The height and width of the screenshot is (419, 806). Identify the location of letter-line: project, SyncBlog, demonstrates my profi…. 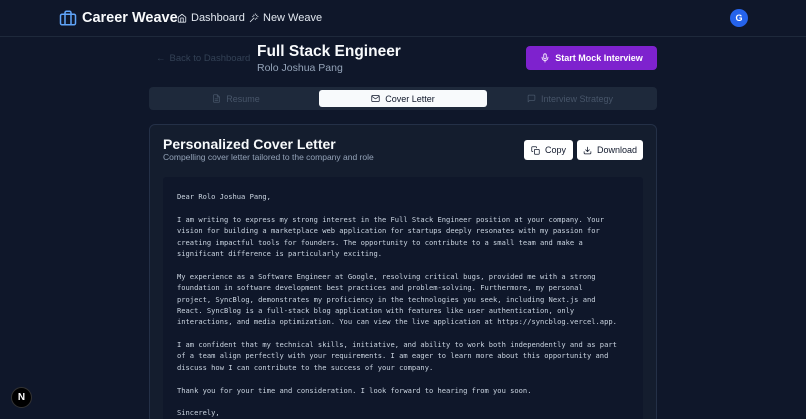
(386, 299).